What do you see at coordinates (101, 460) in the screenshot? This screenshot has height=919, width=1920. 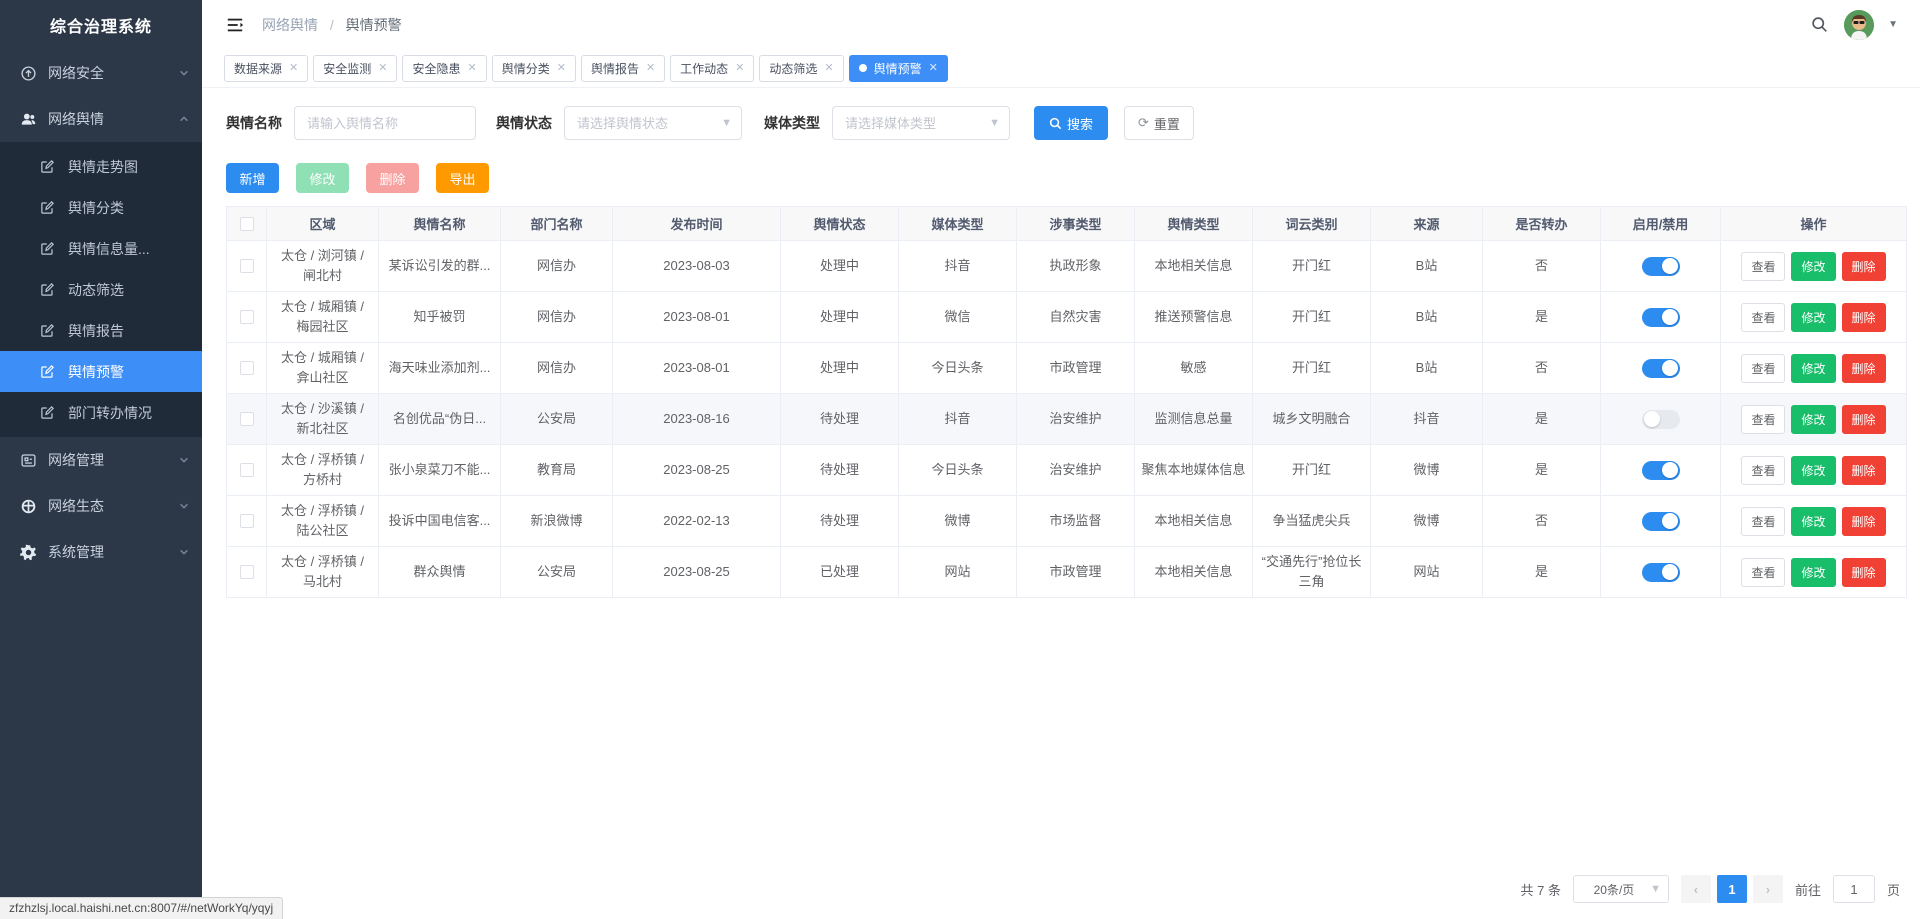 I see `sidebar-item-network-manage: 网络管理` at bounding box center [101, 460].